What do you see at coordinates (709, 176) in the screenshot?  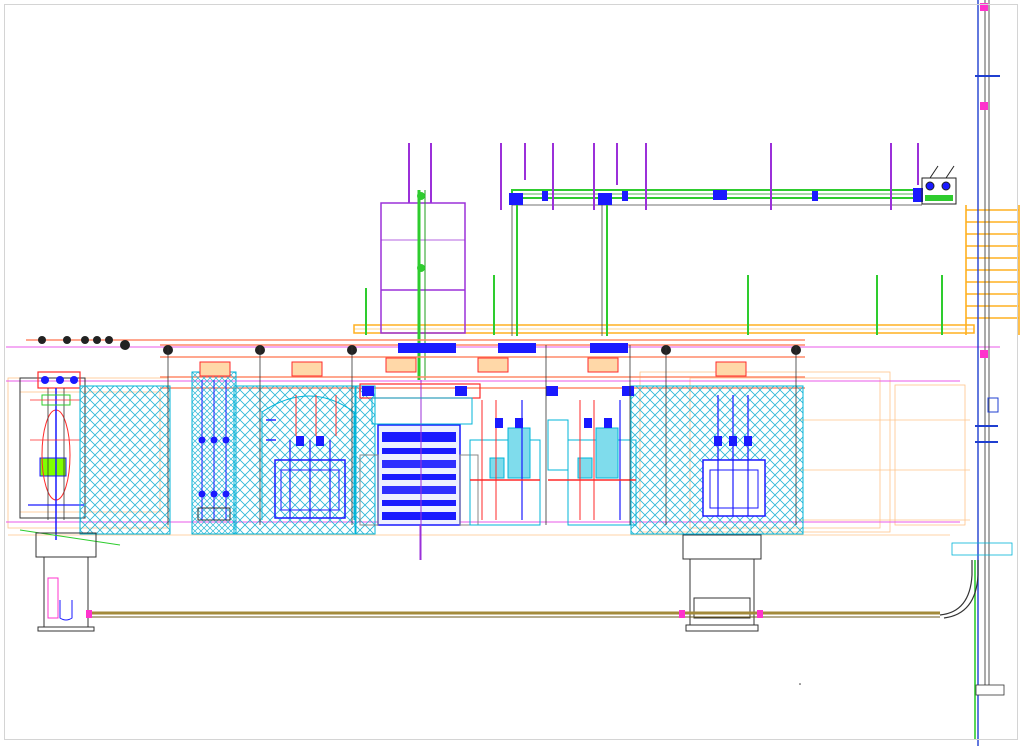 I see `top-purple-verticals` at bounding box center [709, 176].